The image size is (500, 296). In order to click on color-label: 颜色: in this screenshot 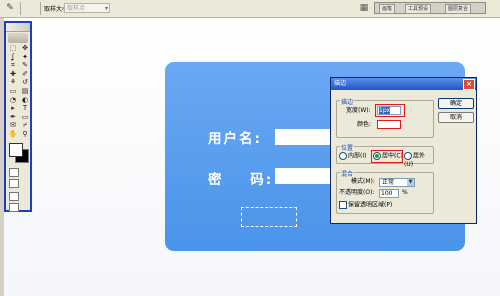, I will do `click(364, 124)`.